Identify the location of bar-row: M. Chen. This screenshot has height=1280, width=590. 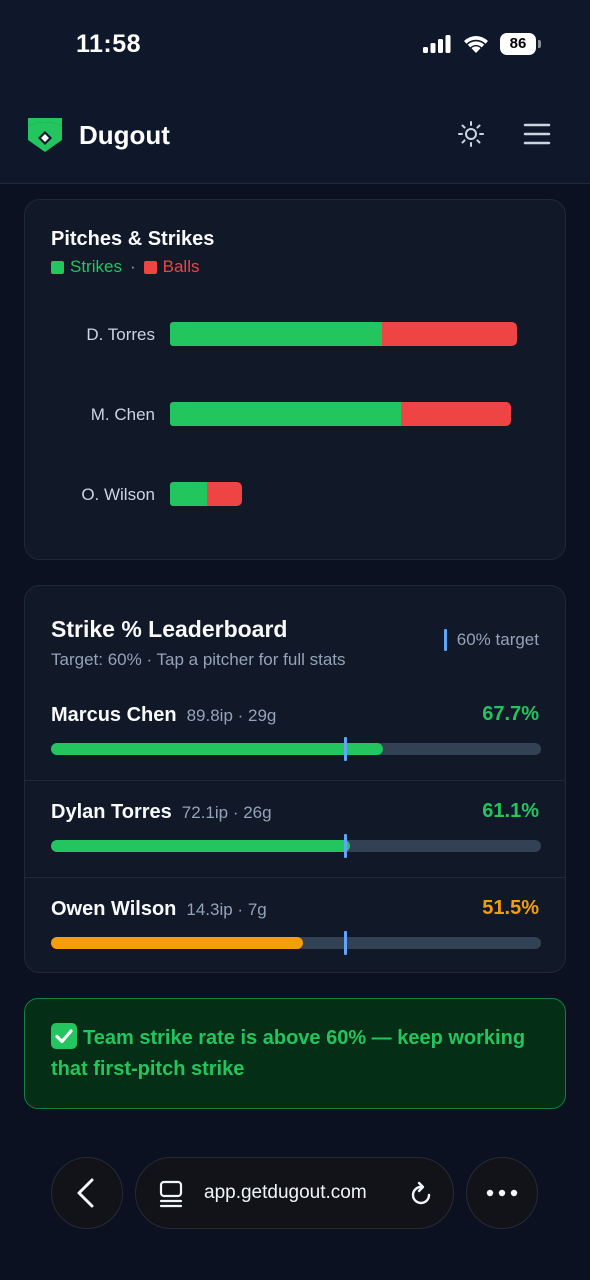
(295, 415).